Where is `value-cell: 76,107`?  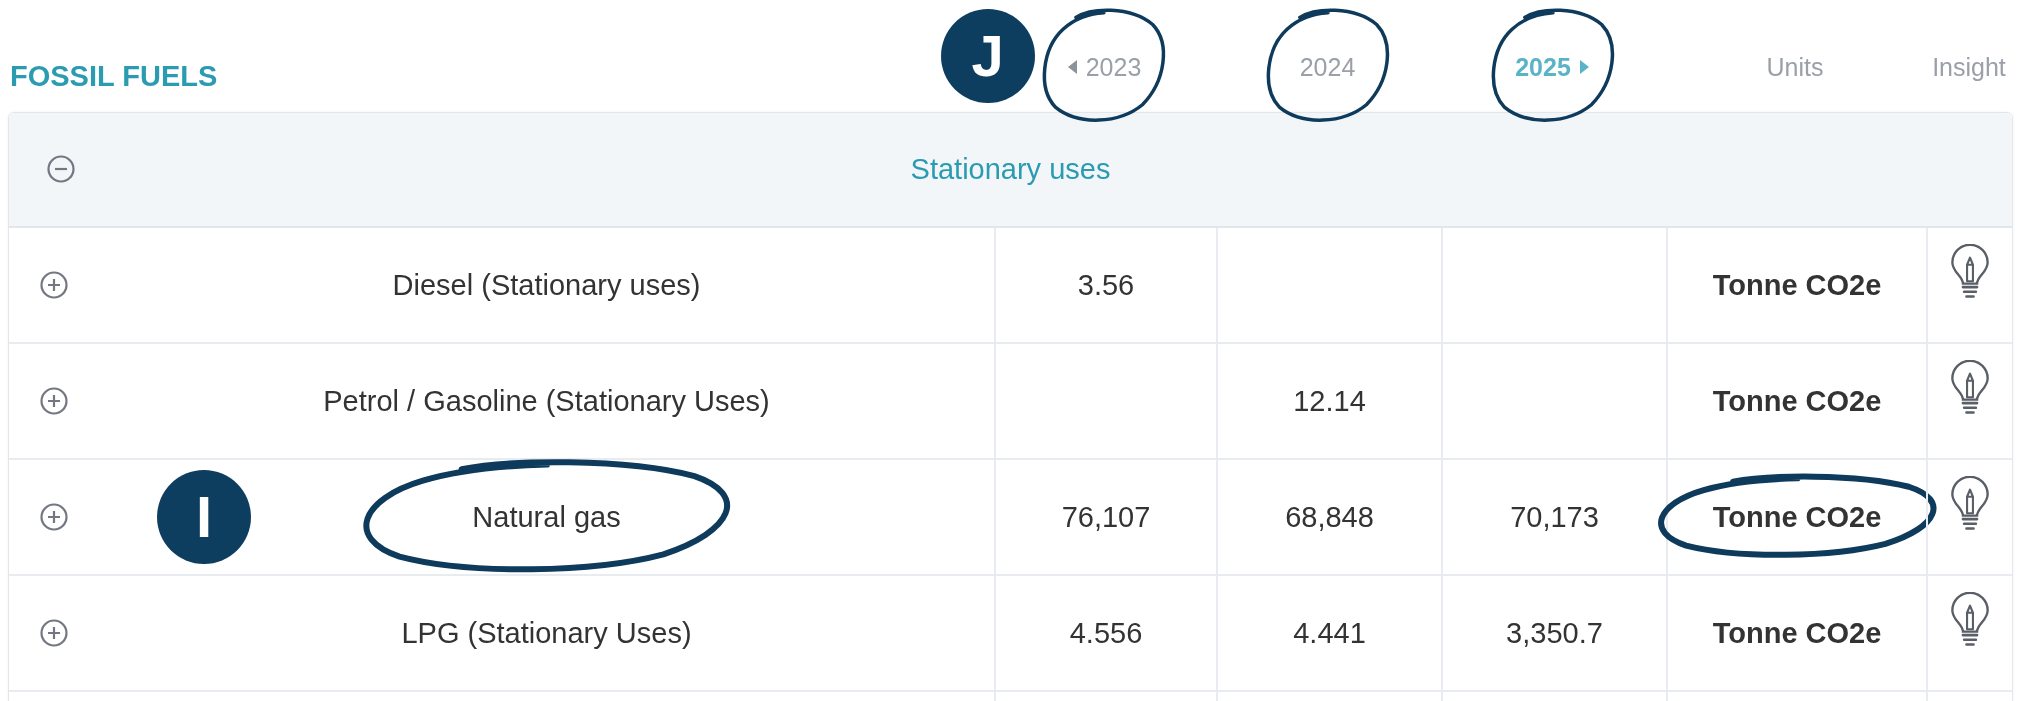 value-cell: 76,107 is located at coordinates (1106, 517).